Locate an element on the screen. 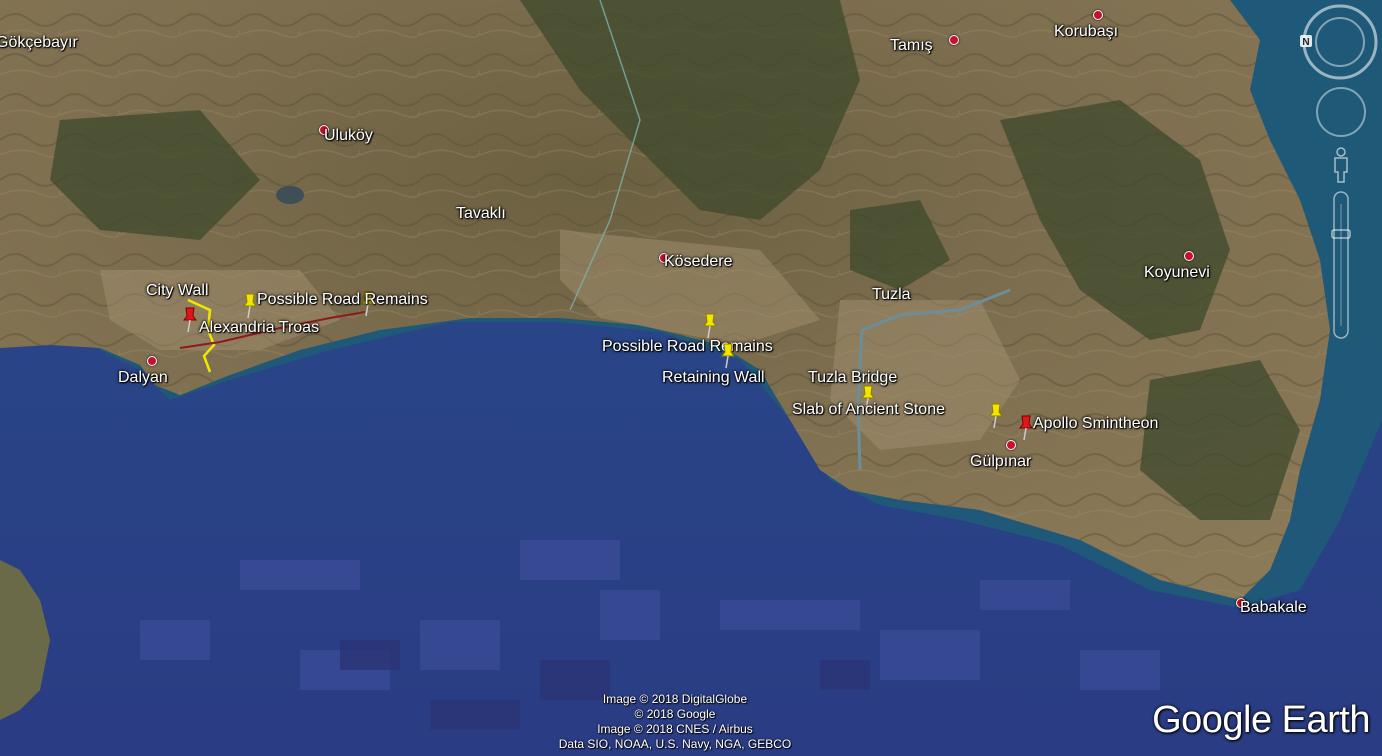  zoom-slider-control is located at coordinates (1341, 265).